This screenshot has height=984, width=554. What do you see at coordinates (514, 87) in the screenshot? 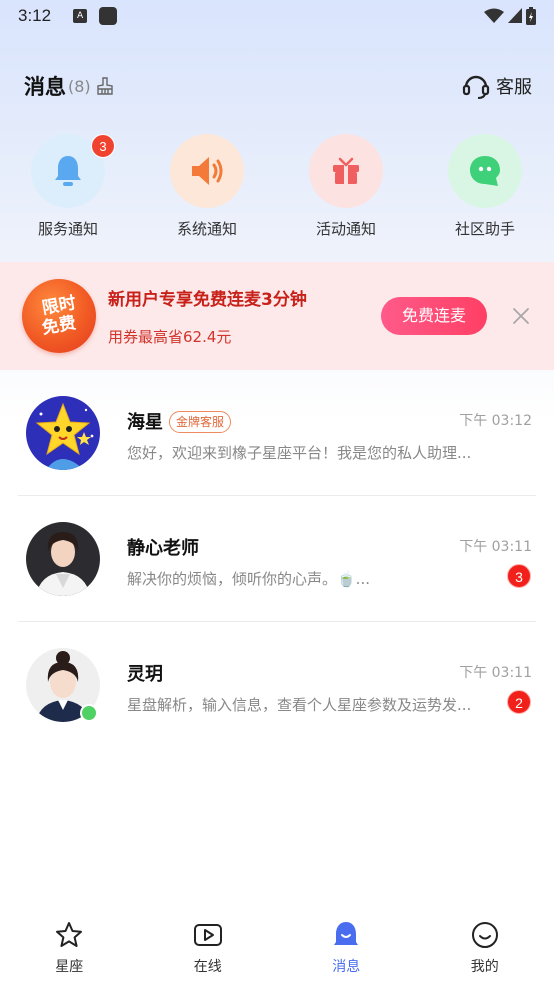
I see `customer-service-label: 客服` at bounding box center [514, 87].